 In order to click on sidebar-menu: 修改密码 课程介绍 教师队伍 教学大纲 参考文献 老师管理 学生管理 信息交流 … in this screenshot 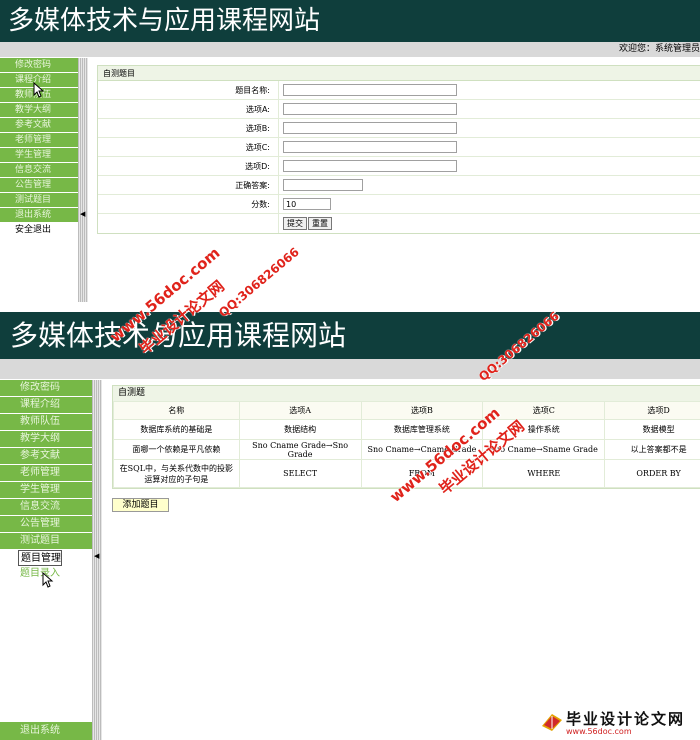, I will do `click(46, 481)`.